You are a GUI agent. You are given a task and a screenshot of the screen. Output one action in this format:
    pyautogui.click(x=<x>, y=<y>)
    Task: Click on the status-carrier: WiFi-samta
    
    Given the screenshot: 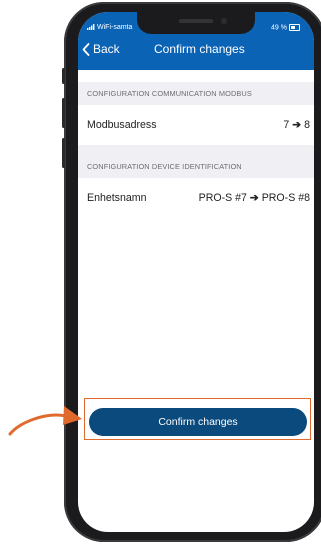 What is the action you would take?
    pyautogui.click(x=109, y=27)
    